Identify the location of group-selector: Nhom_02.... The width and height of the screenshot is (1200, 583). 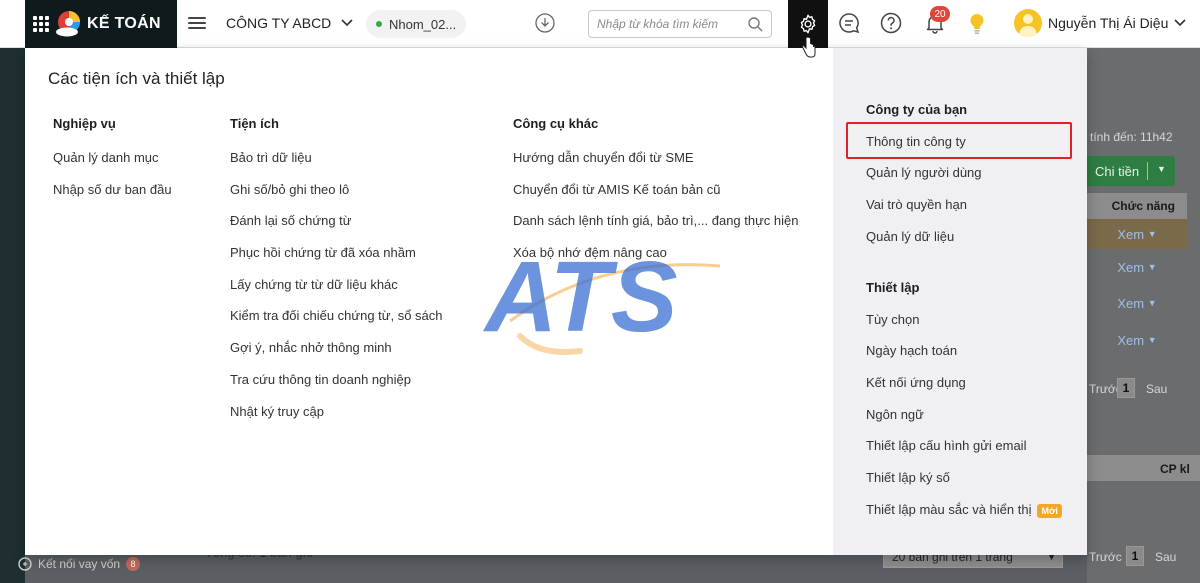
(416, 24).